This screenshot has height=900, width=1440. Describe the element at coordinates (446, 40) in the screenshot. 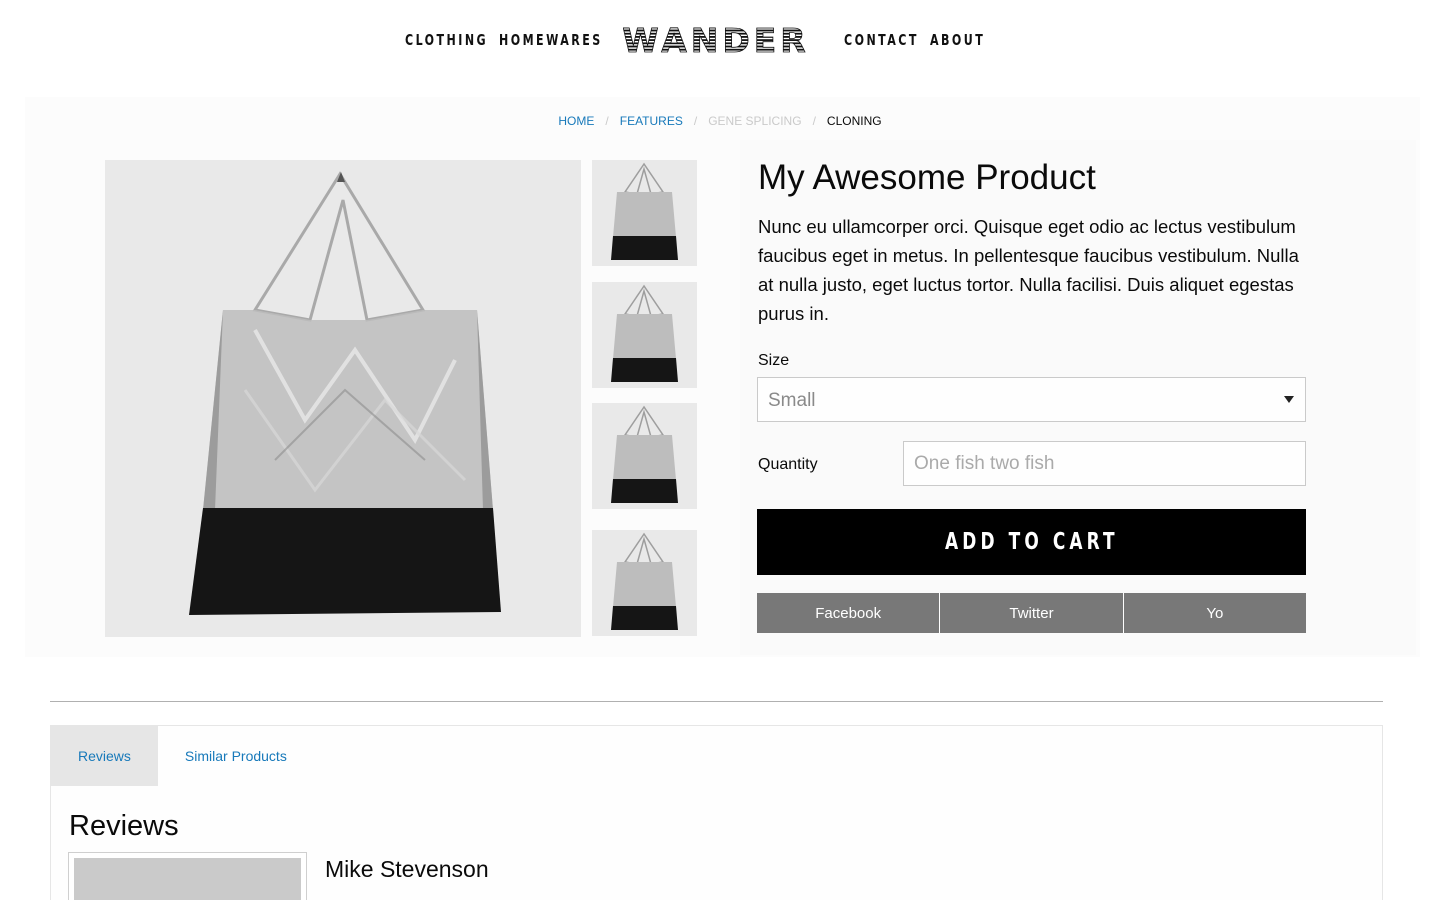

I see `nav-link-clothing: CLOTHING` at that location.